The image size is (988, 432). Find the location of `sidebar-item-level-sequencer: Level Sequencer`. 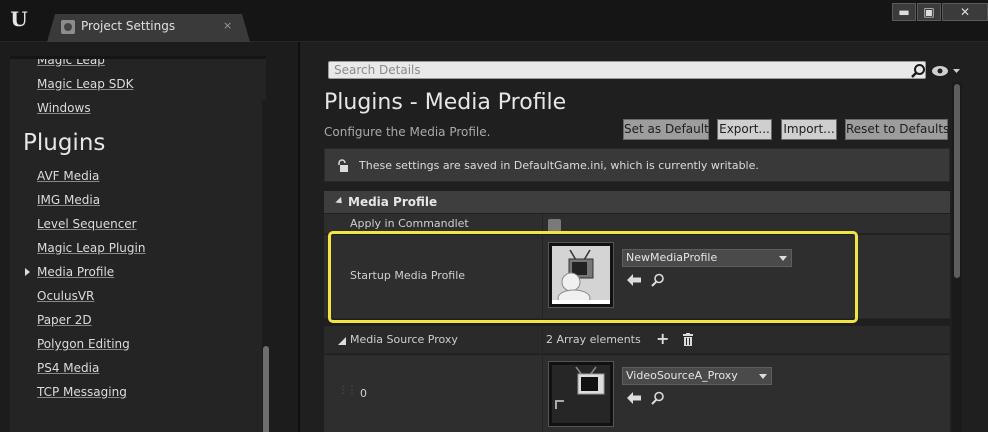

sidebar-item-level-sequencer: Level Sequencer is located at coordinates (87, 224).